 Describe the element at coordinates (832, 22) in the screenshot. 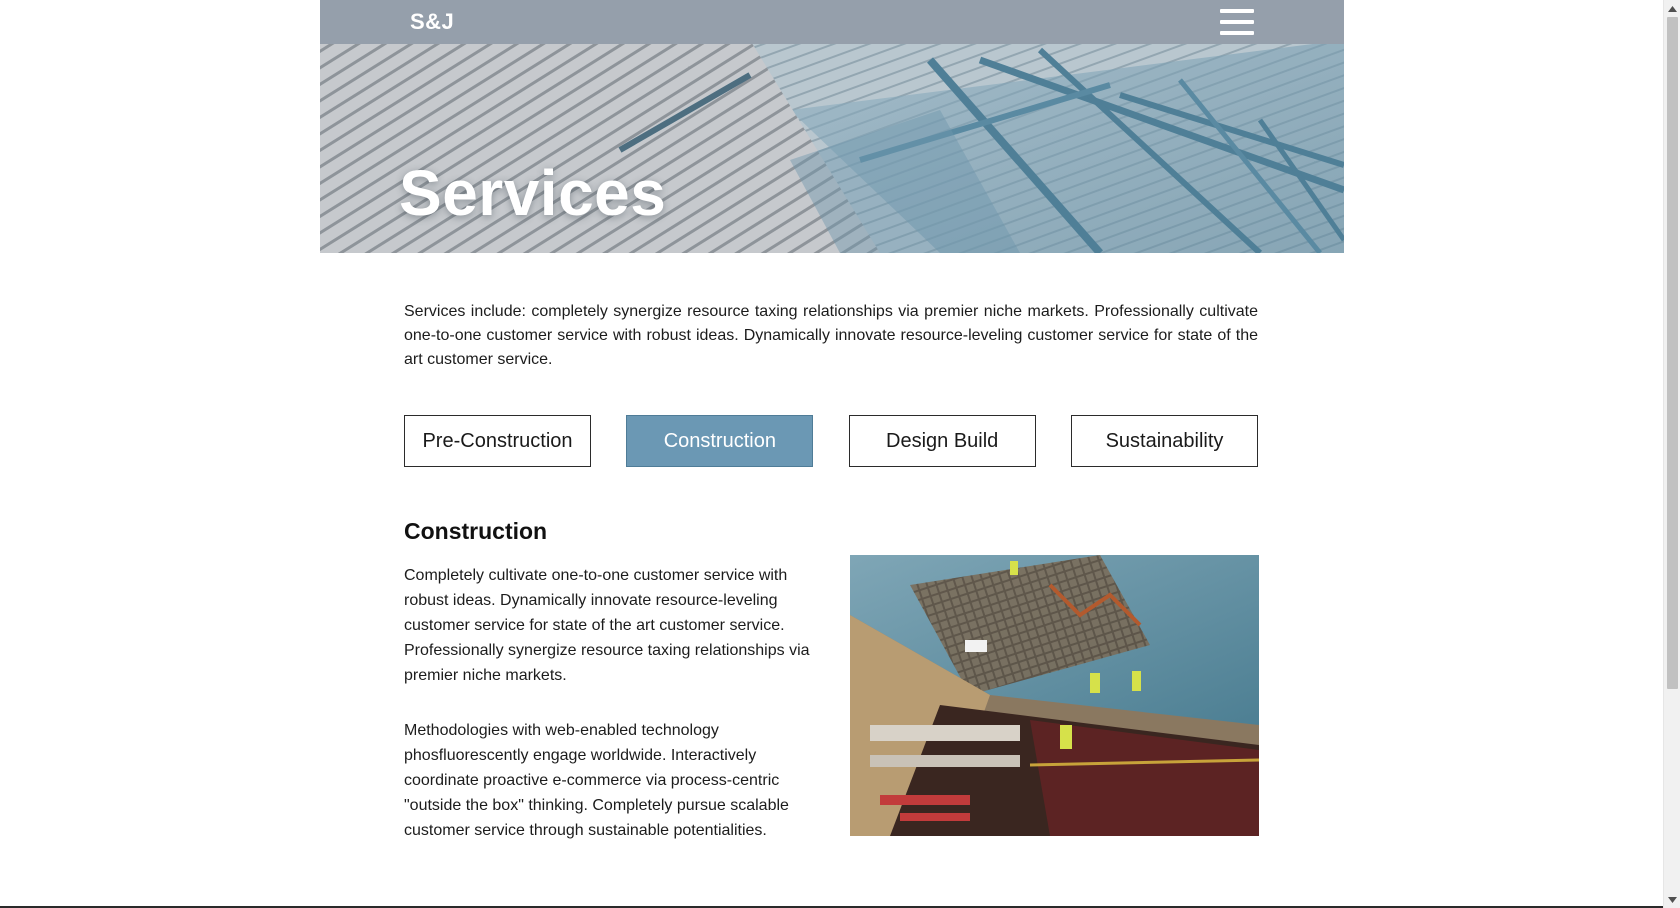

I see `top-navigation-bar: S&J` at that location.